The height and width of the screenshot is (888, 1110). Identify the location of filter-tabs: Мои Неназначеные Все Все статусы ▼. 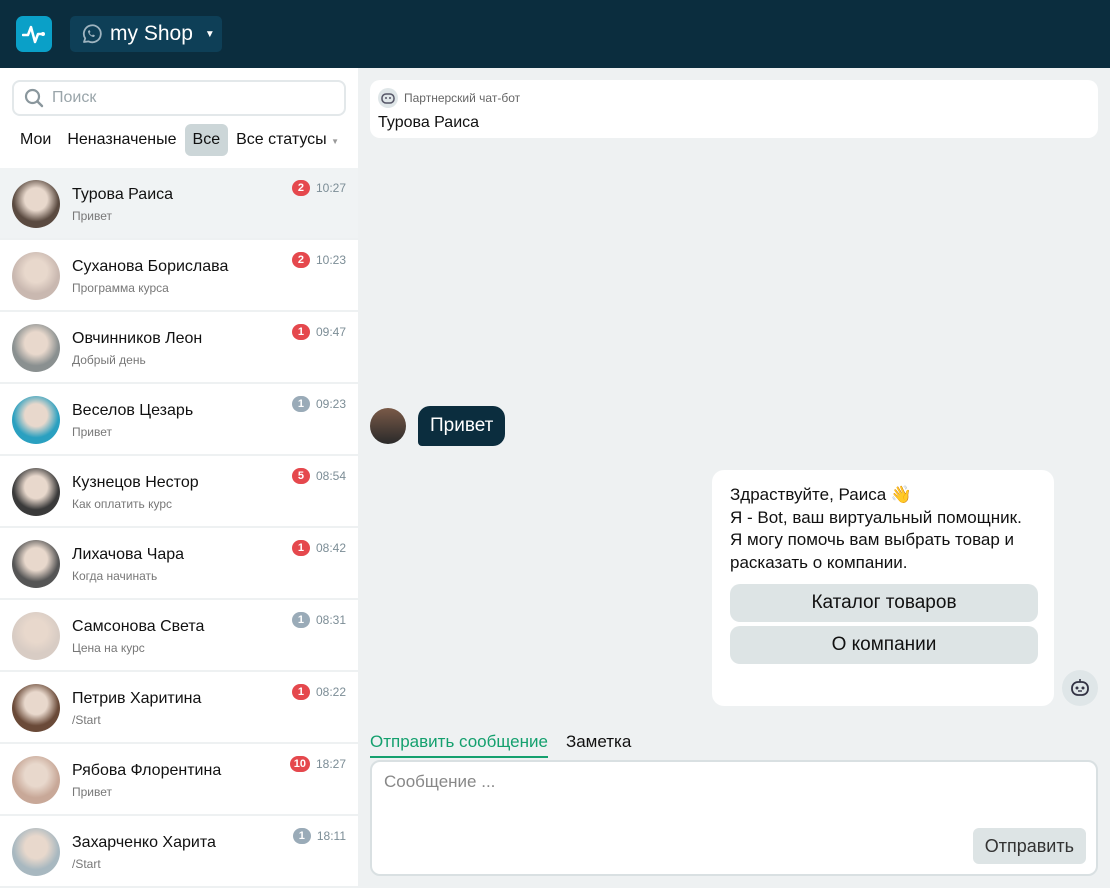
(179, 140).